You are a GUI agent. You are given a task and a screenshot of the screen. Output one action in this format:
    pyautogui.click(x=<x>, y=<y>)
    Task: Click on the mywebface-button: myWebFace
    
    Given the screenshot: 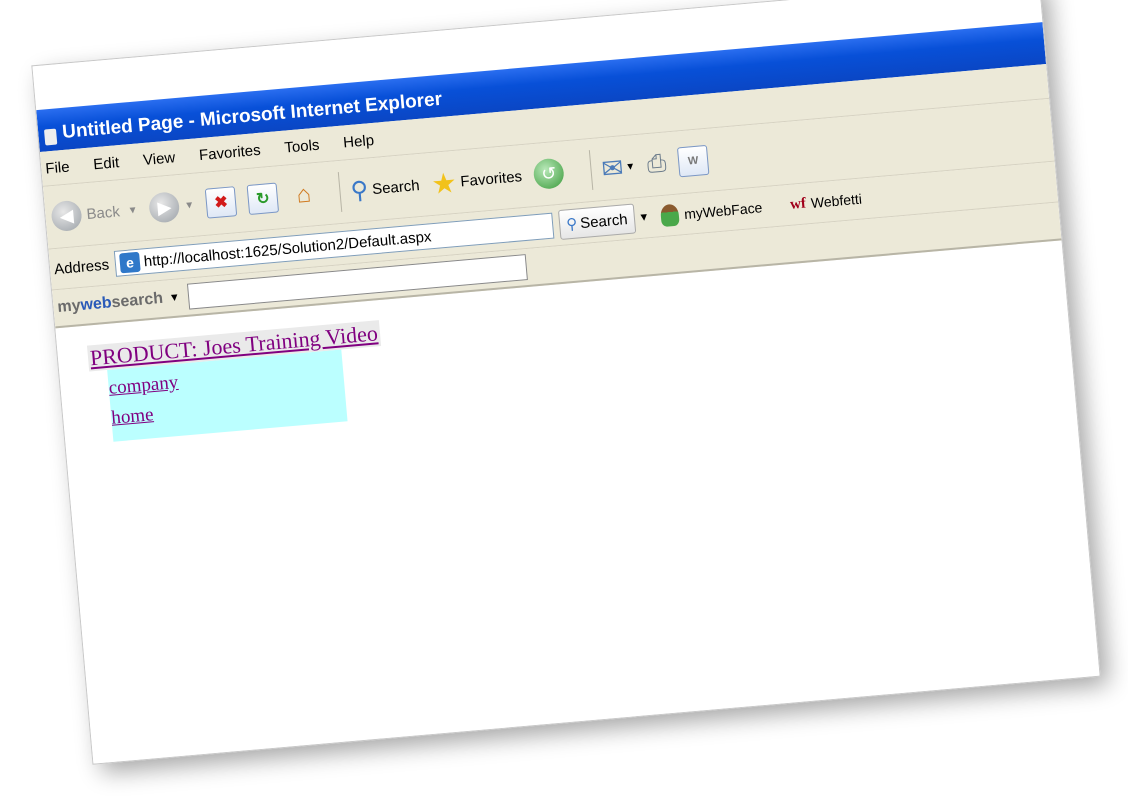 What is the action you would take?
    pyautogui.click(x=711, y=212)
    